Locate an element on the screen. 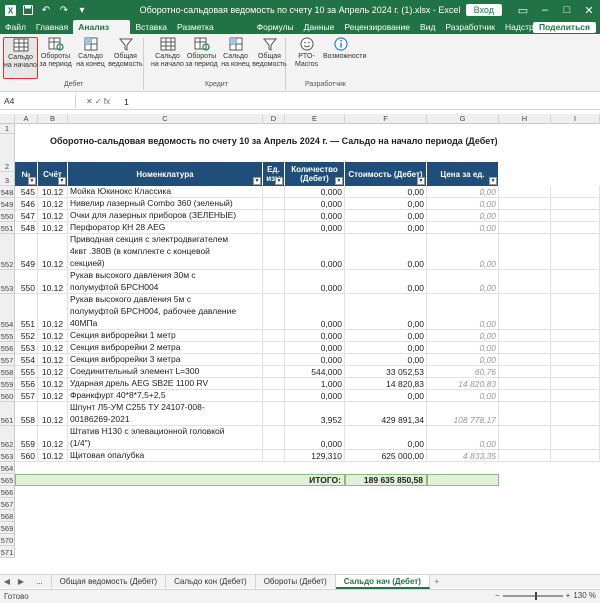 This screenshot has width=600, height=603. column-header: I is located at coordinates (575, 119).